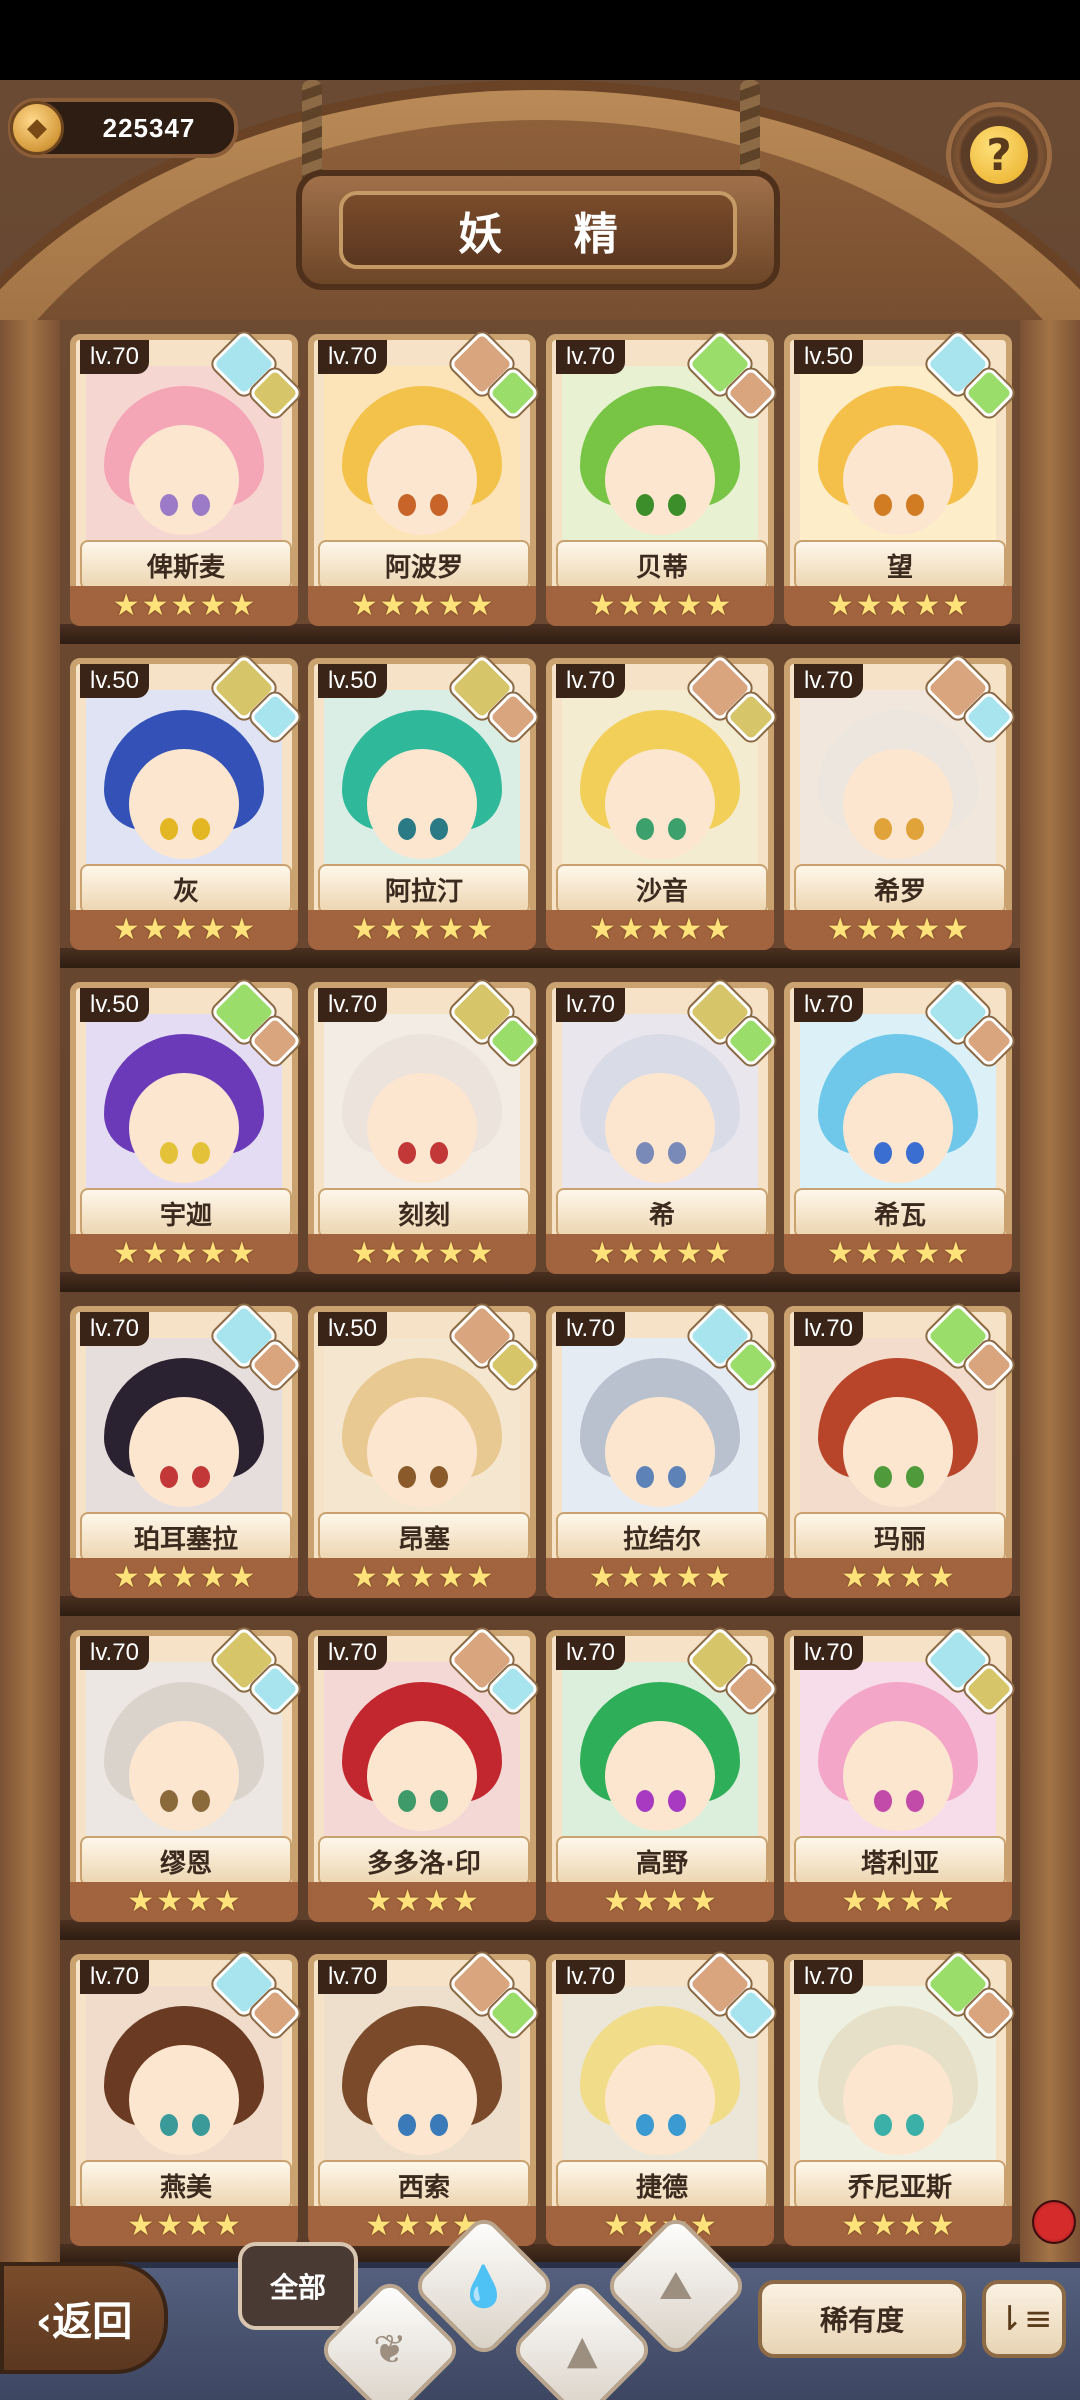  Describe the element at coordinates (662, 1126) in the screenshot. I see `fairy-card: lv.70 希 ★ ★ ★ ★ ★` at that location.